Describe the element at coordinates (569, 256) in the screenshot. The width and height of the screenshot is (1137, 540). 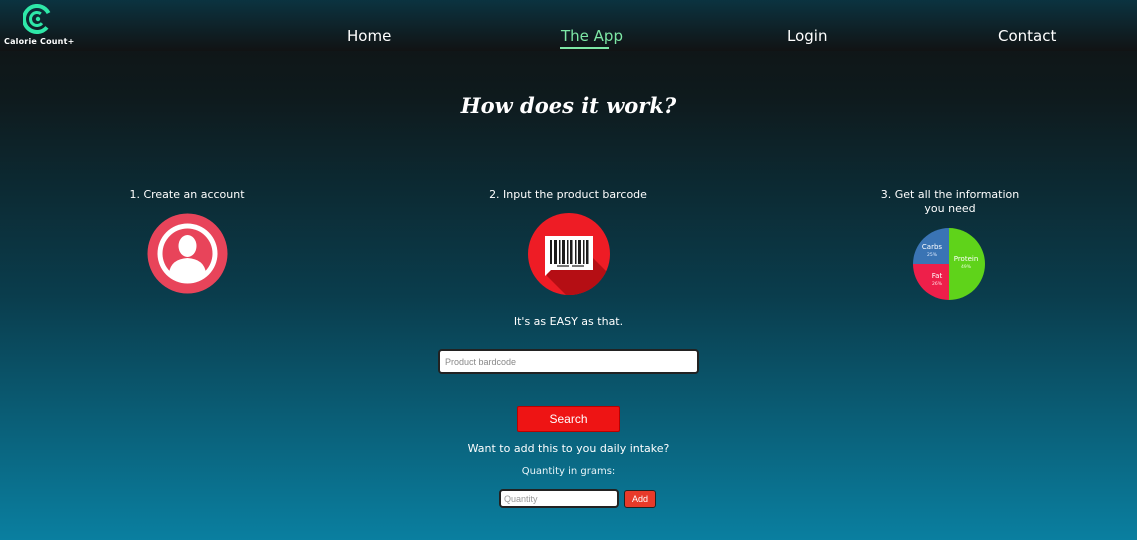
I see `barcode-icon` at that location.